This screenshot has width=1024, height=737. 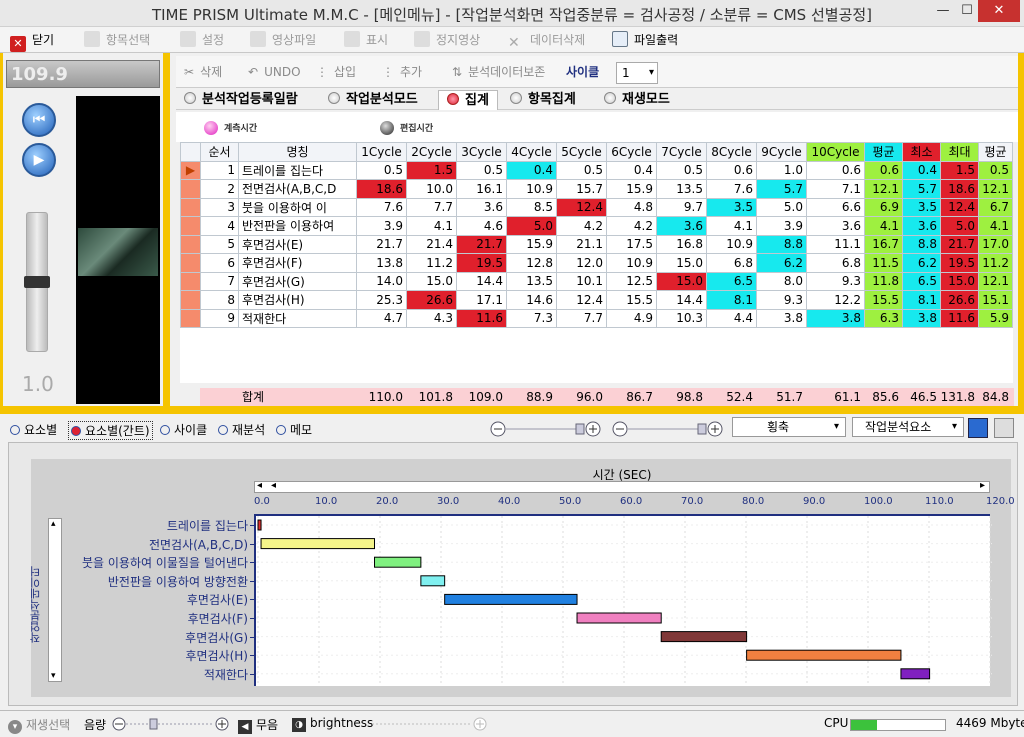 What do you see at coordinates (373, 100) in the screenshot?
I see `tab-analysis-mode: 작업분석모드` at bounding box center [373, 100].